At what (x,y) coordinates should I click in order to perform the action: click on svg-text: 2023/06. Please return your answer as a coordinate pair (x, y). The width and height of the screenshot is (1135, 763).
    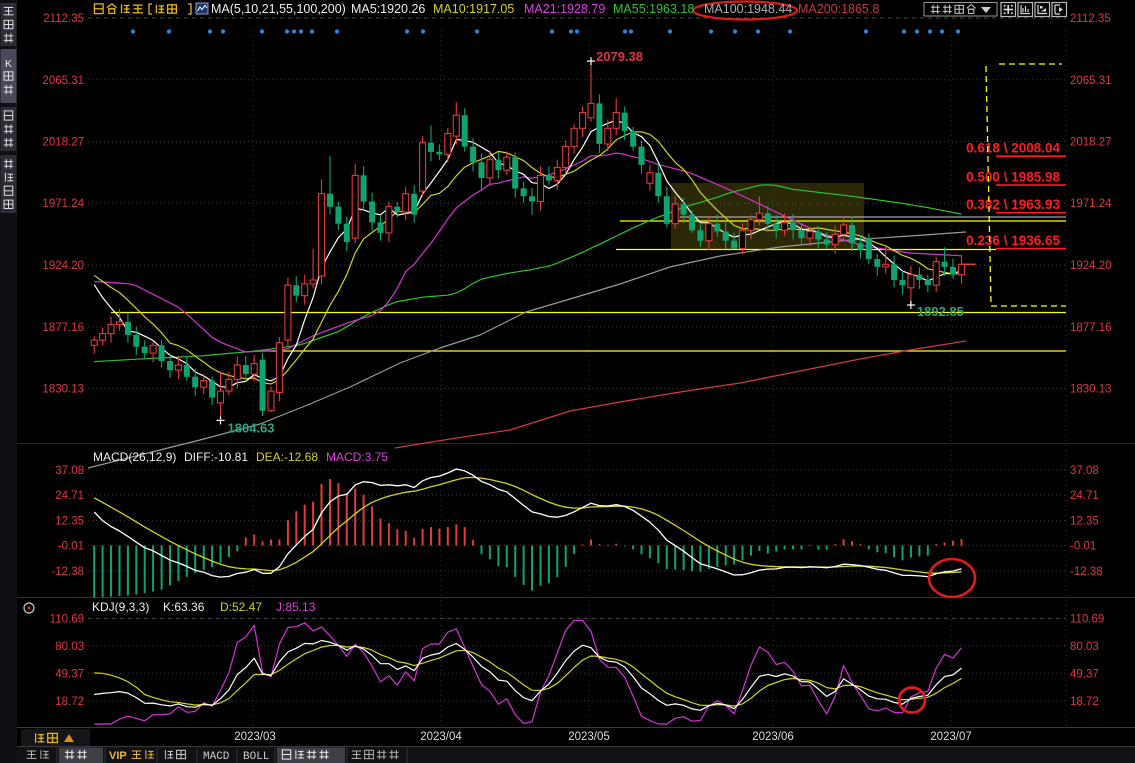
    Looking at the image, I should click on (773, 737).